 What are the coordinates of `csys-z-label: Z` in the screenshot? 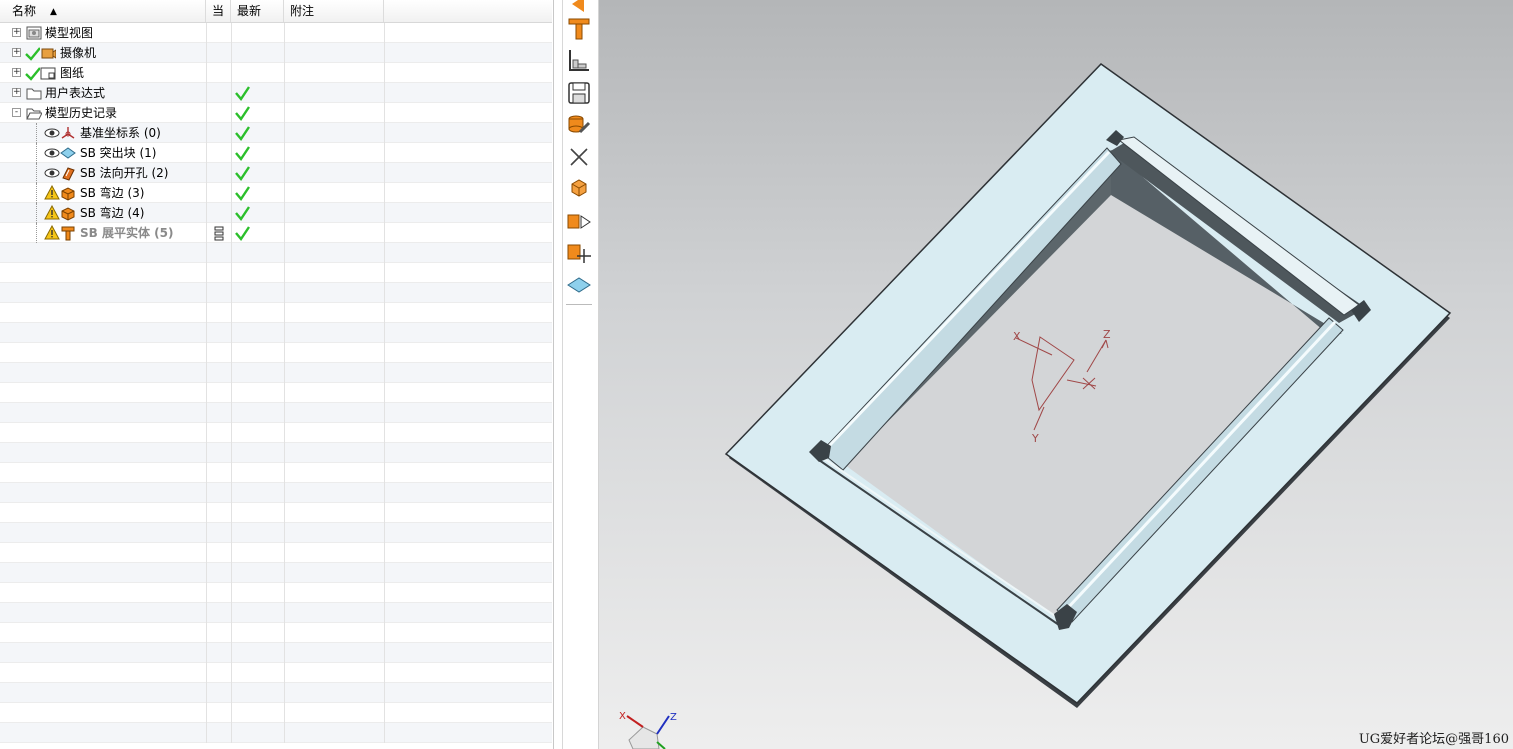 It's located at (1107, 334).